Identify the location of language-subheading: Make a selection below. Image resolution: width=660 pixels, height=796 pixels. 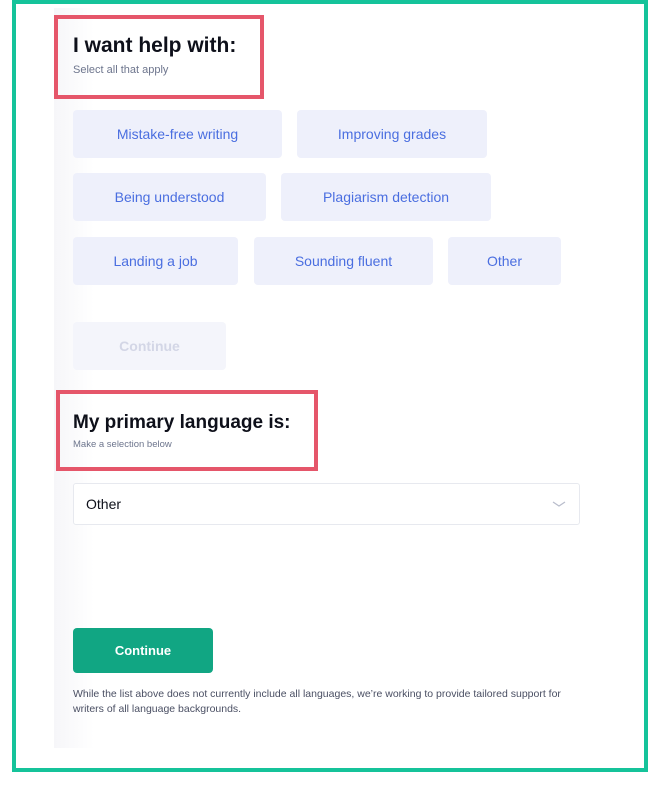
(122, 444).